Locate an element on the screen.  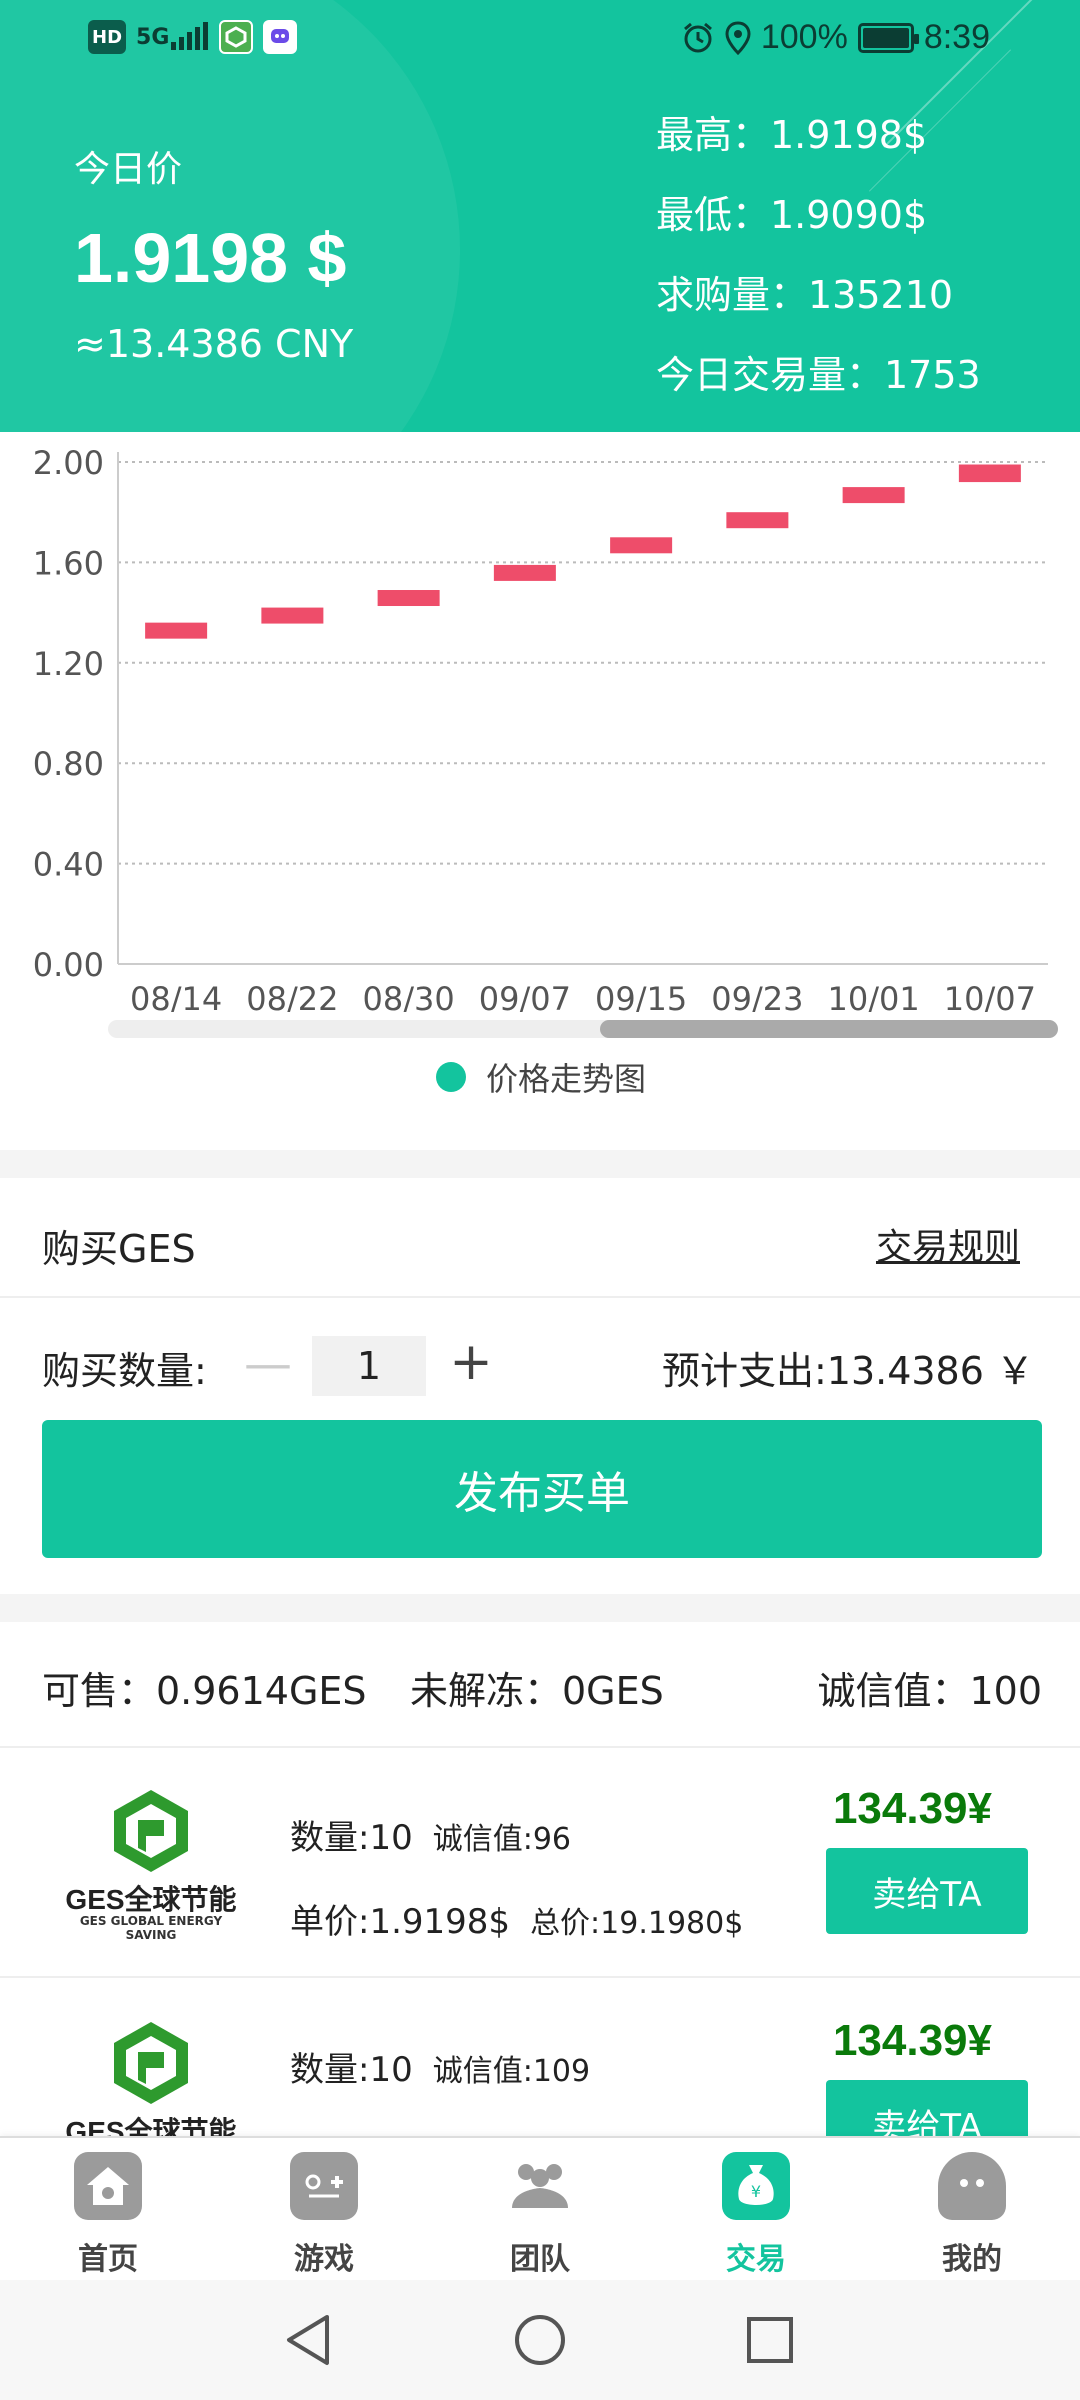
profile-icon is located at coordinates (972, 2186).